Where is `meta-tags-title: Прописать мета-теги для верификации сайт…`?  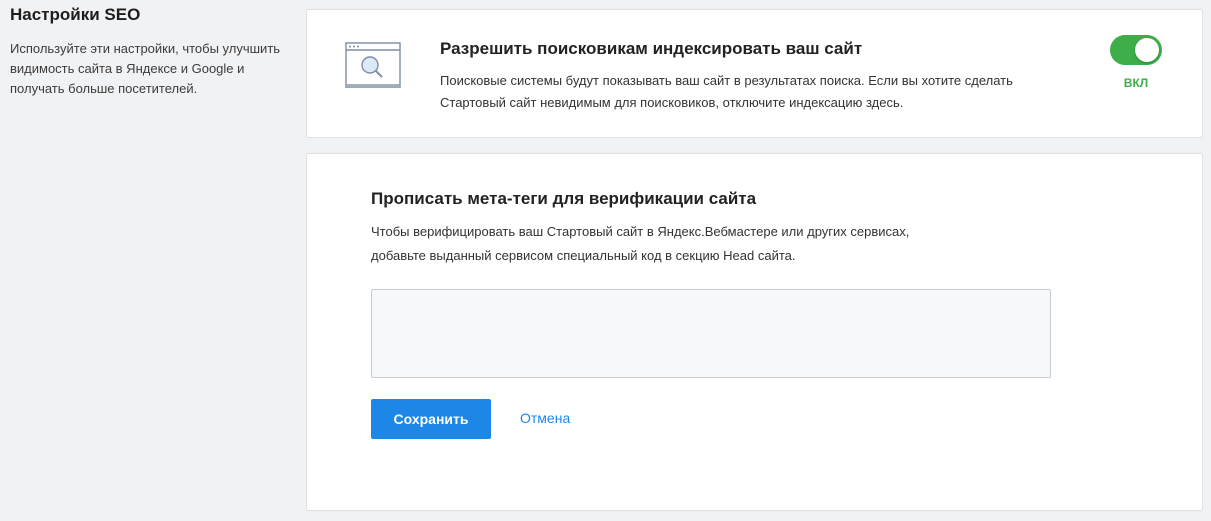
meta-tags-title: Прописать мета-теги для верификации сайт… is located at coordinates (564, 198).